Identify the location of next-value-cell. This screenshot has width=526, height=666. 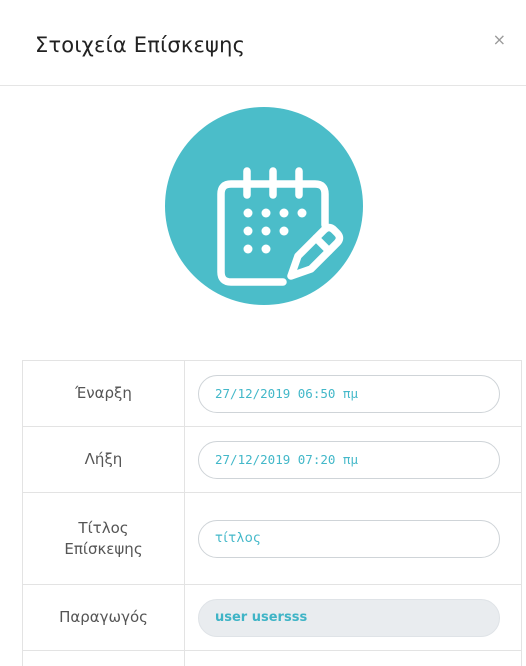
(353, 658).